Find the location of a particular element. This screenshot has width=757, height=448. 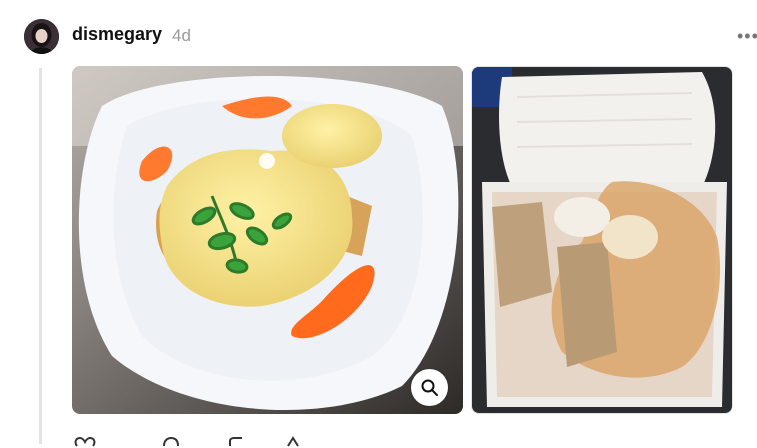

post-actions is located at coordinates (202, 442).